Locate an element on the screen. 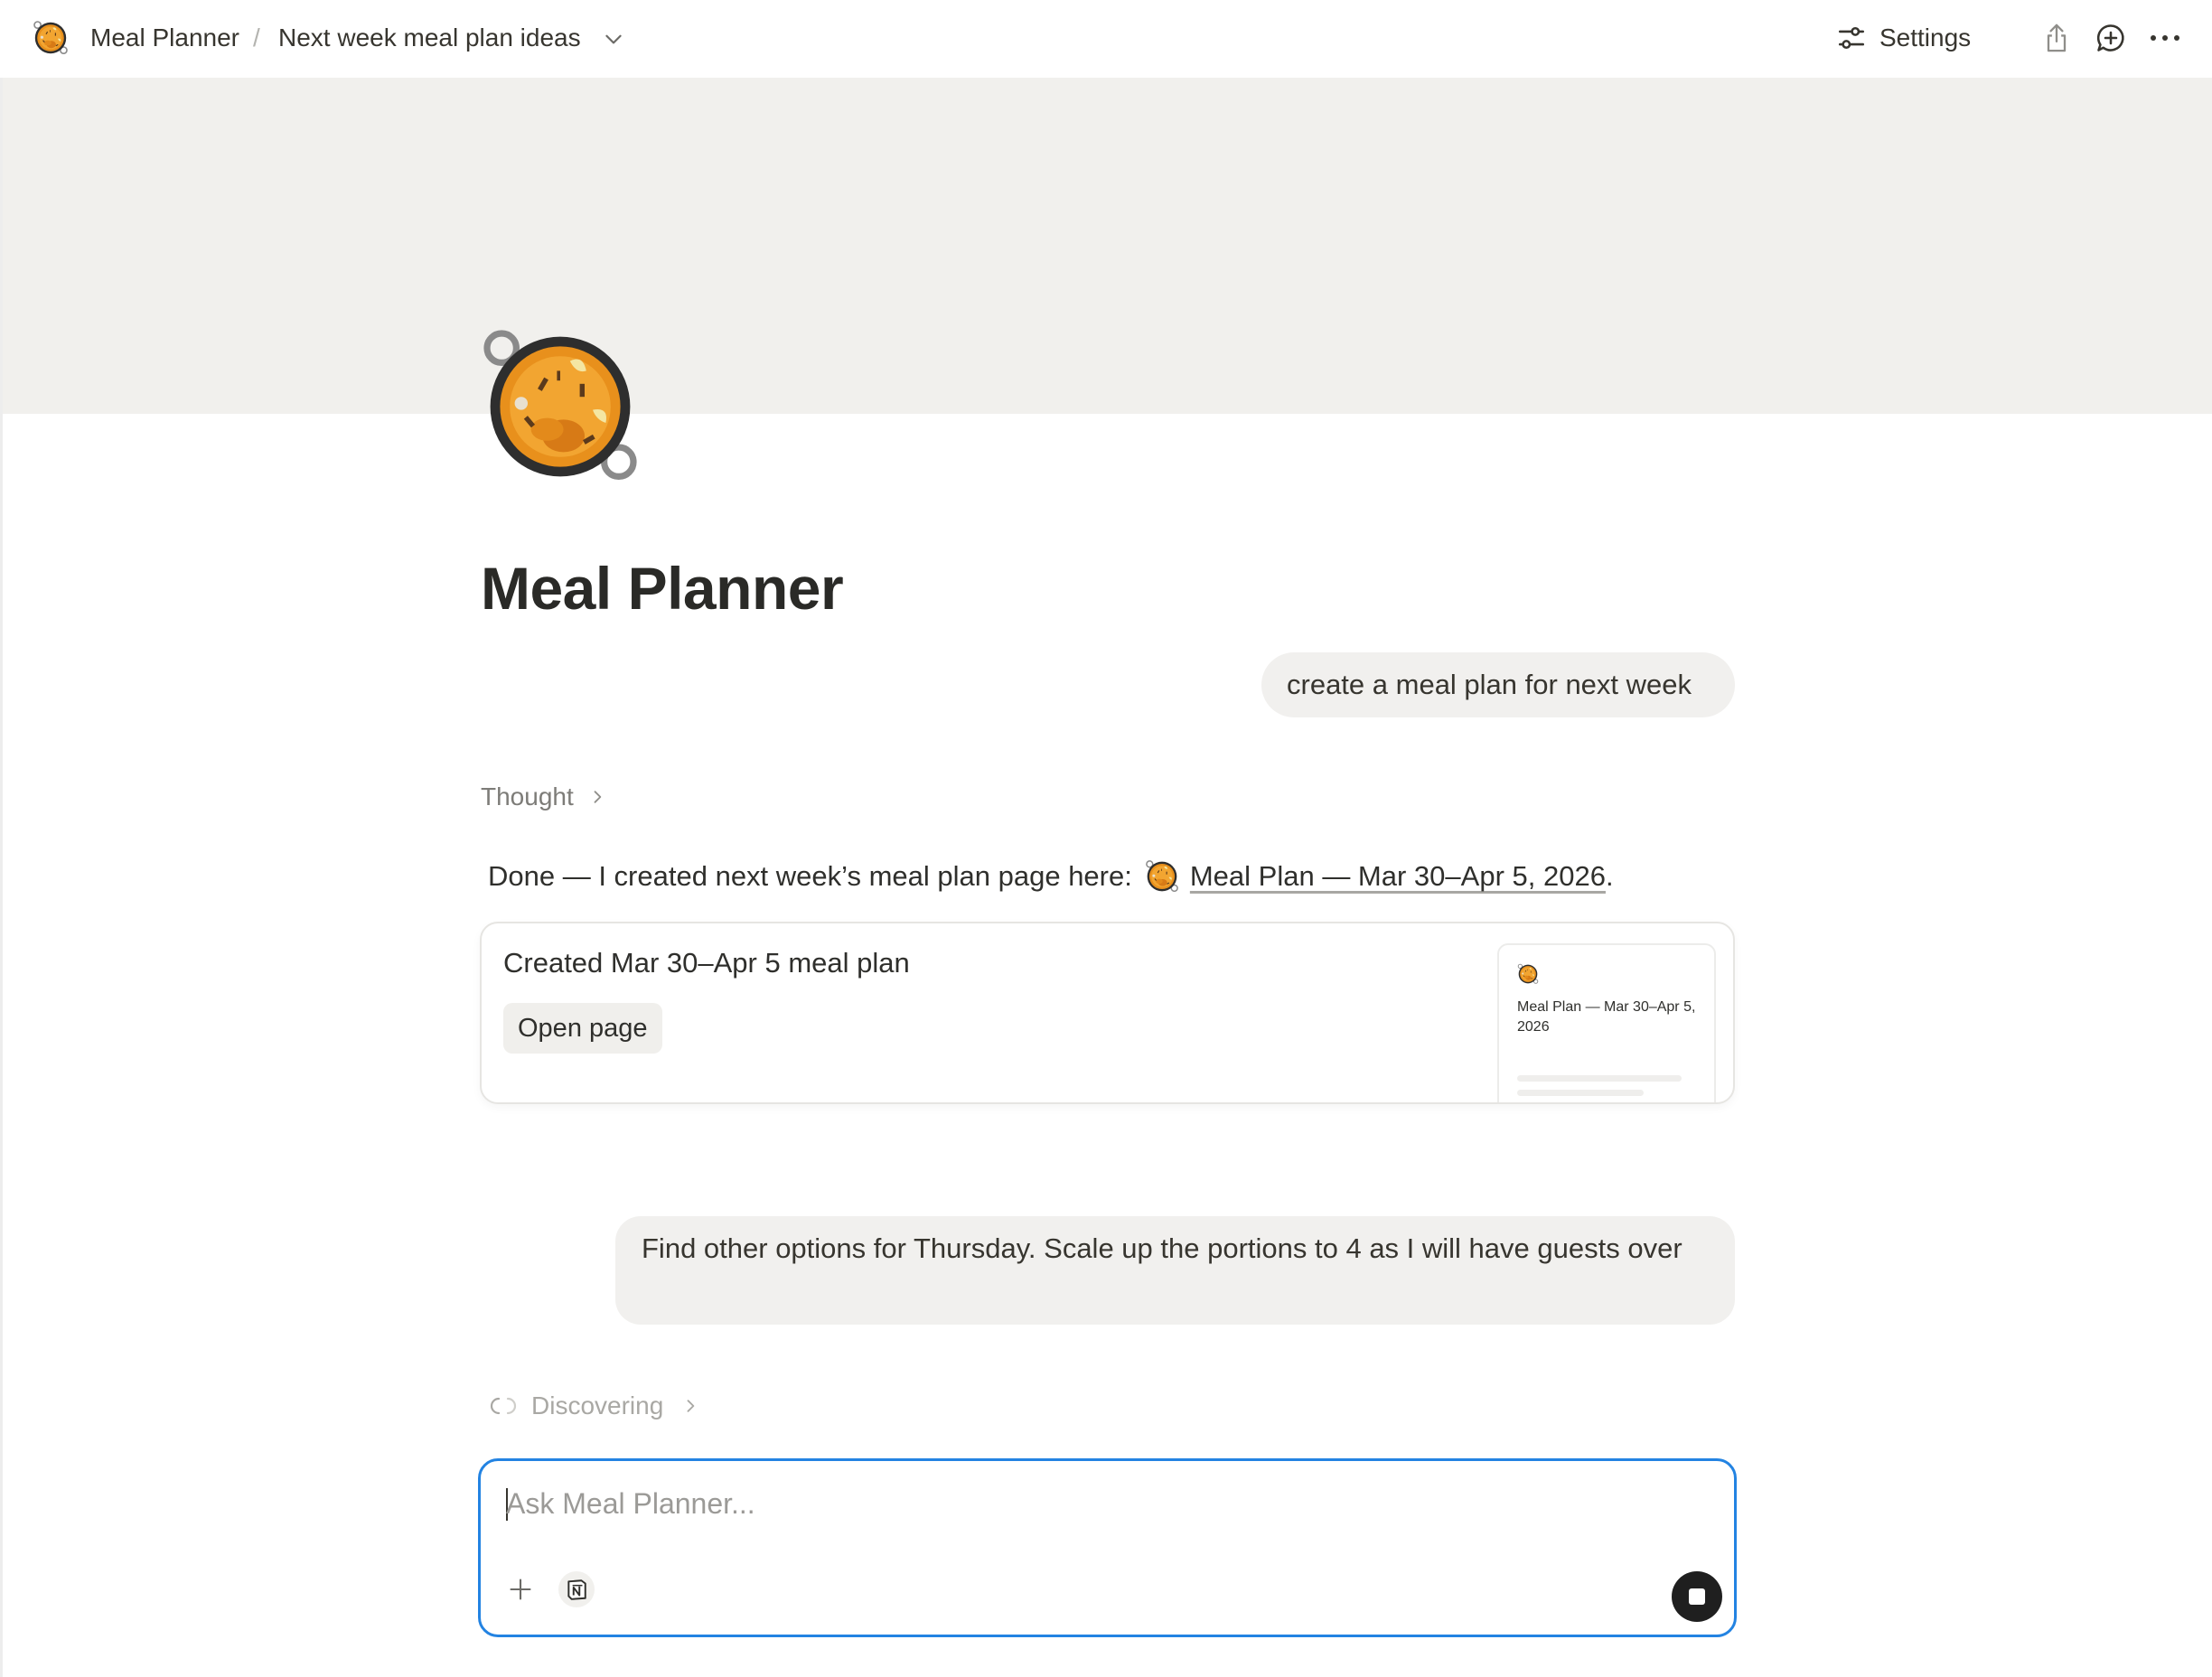  page-preview-thumbnail: Meal Plan — Mar 30–Apr 5, 2026 is located at coordinates (1606, 1023).